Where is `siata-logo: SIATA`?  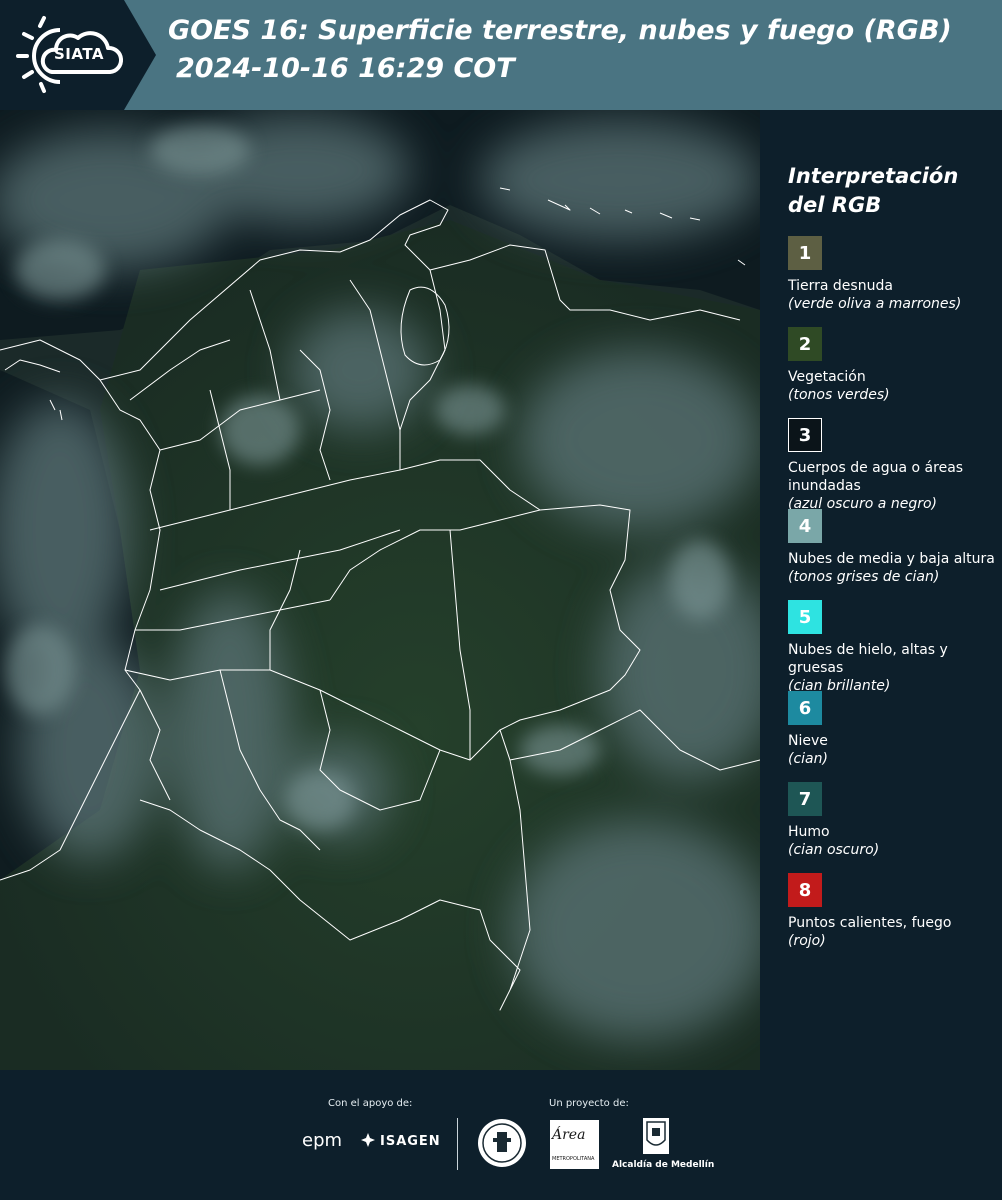
siata-logo: SIATA is located at coordinates (79, 55).